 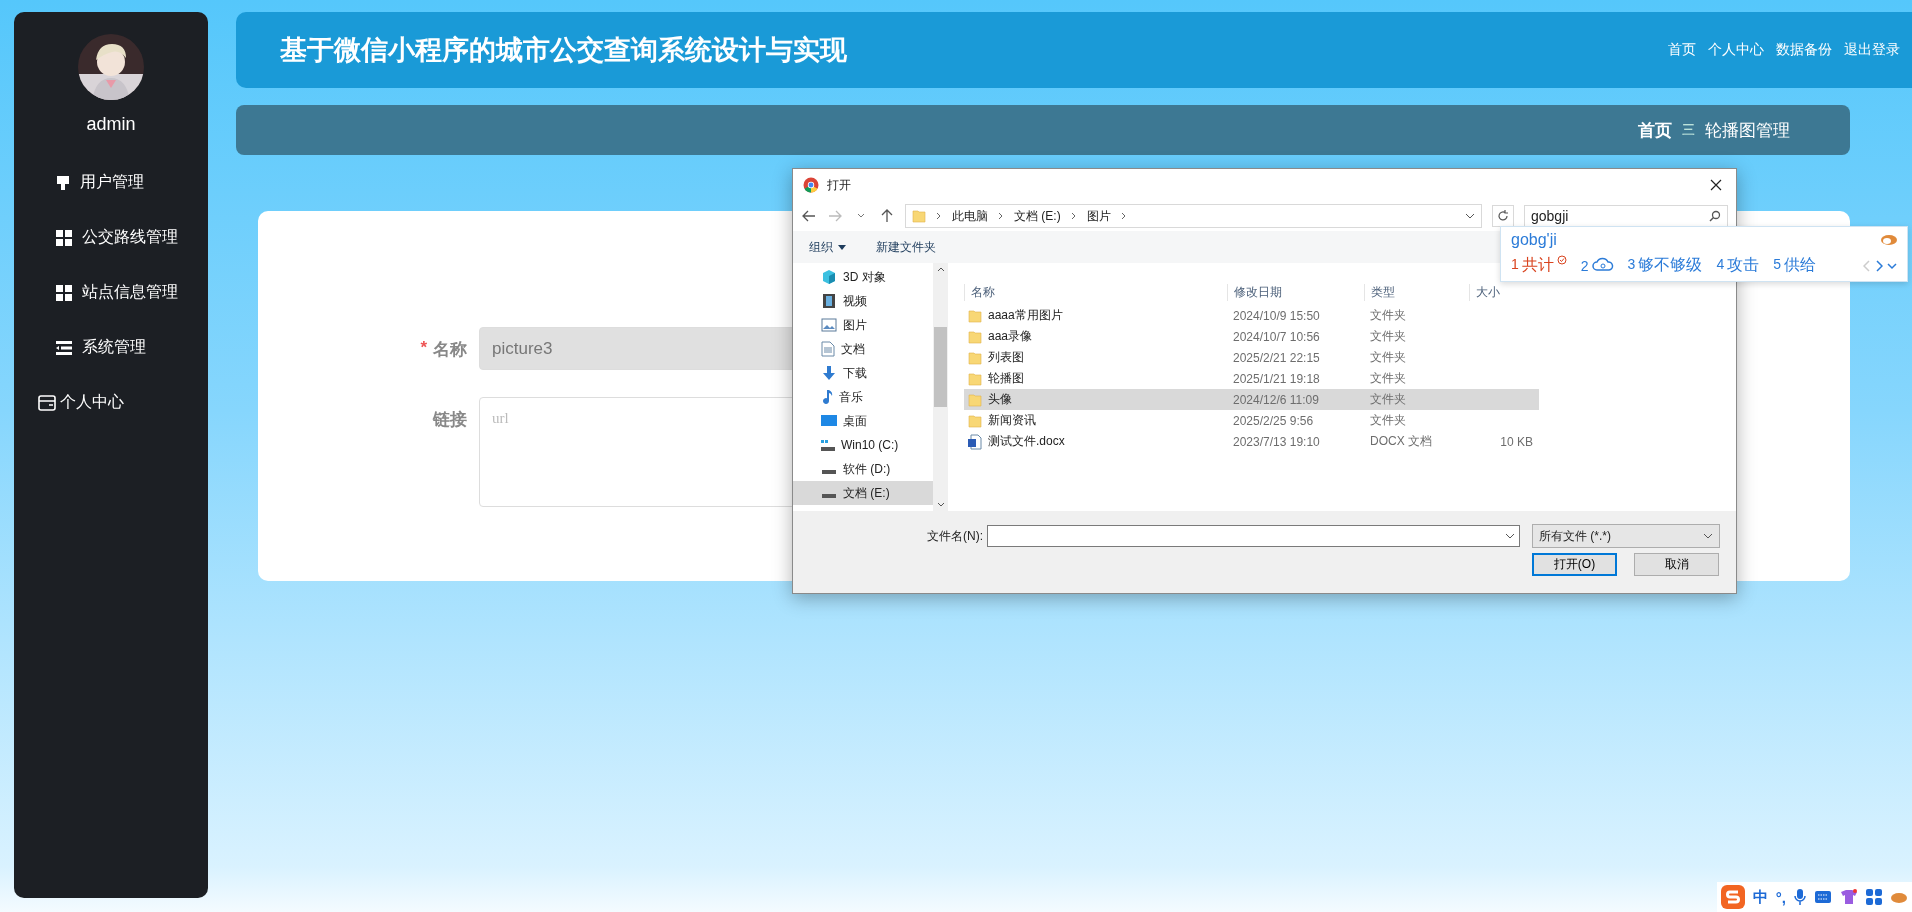 I want to click on ime-logo-icon, so click(x=1732, y=897).